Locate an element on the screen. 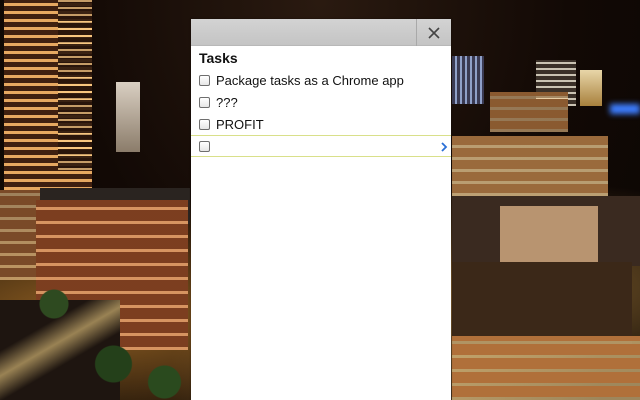  task-item: PROFIT is located at coordinates (321, 124).